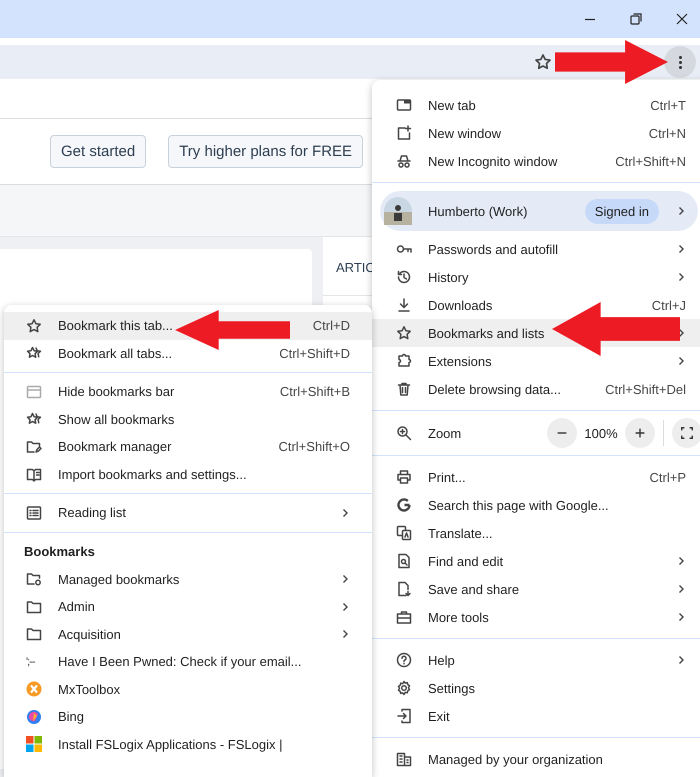 This screenshot has width=700, height=777. What do you see at coordinates (188, 579) in the screenshot?
I see `menu-item: Managed bookmarks` at bounding box center [188, 579].